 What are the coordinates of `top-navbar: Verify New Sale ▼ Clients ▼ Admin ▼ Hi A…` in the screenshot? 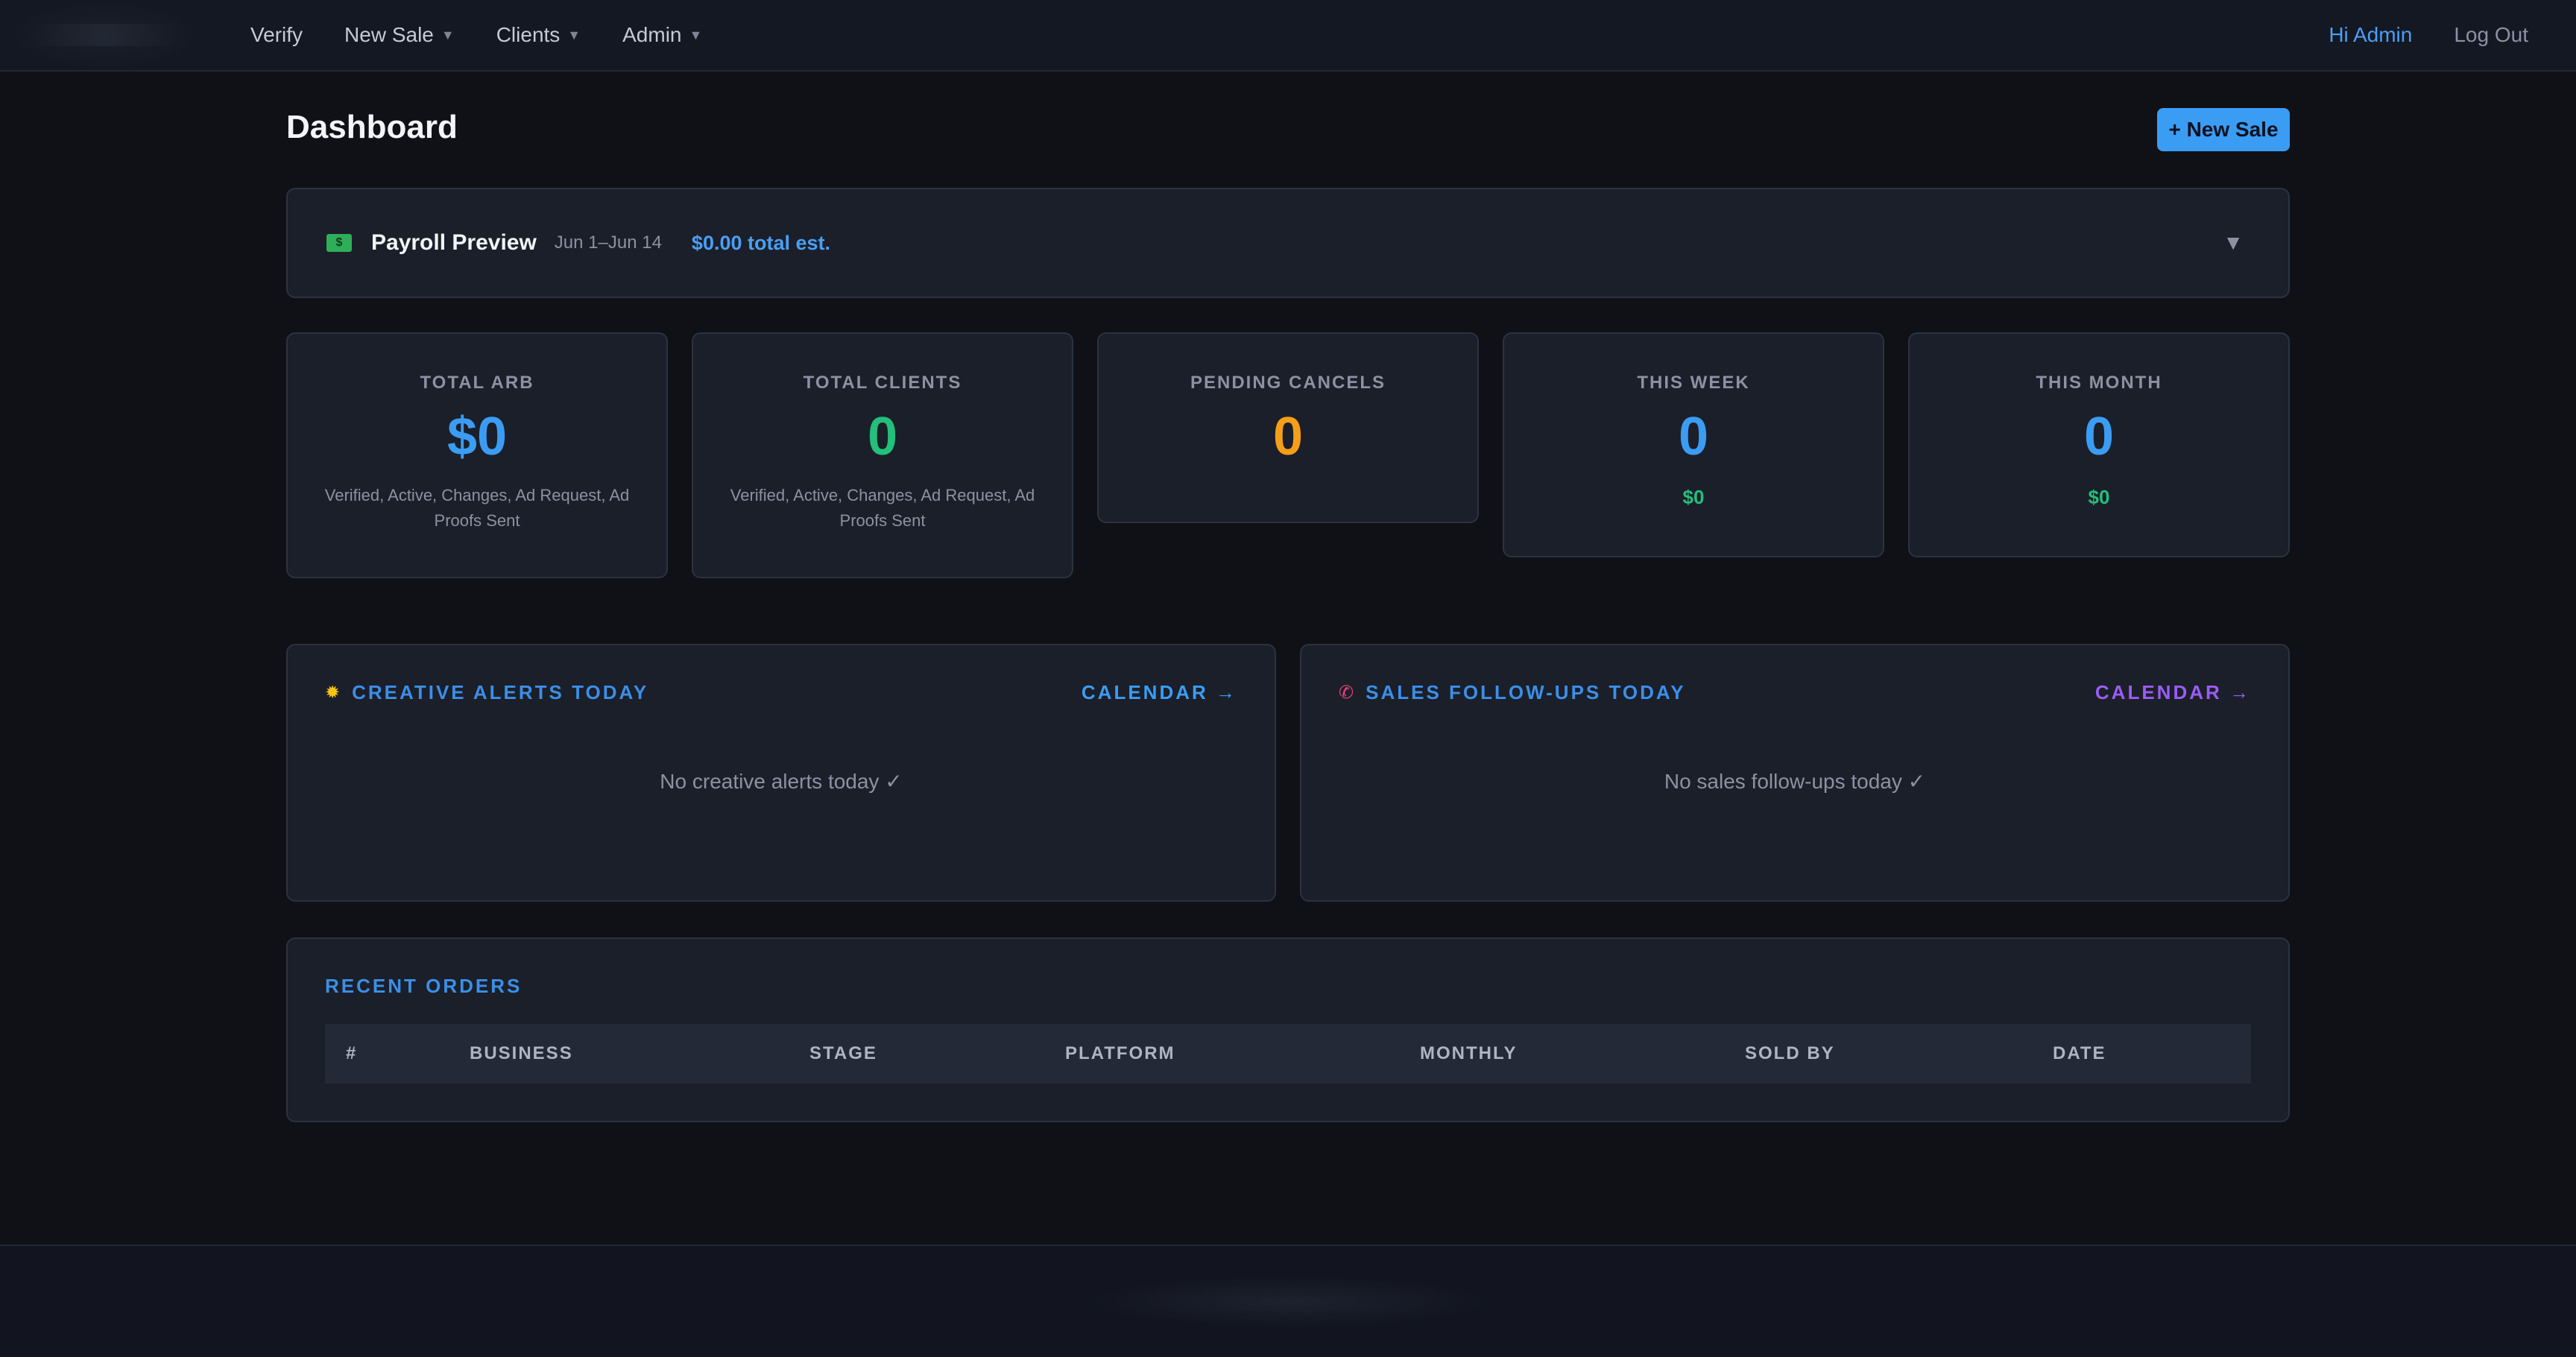 It's located at (1288, 36).